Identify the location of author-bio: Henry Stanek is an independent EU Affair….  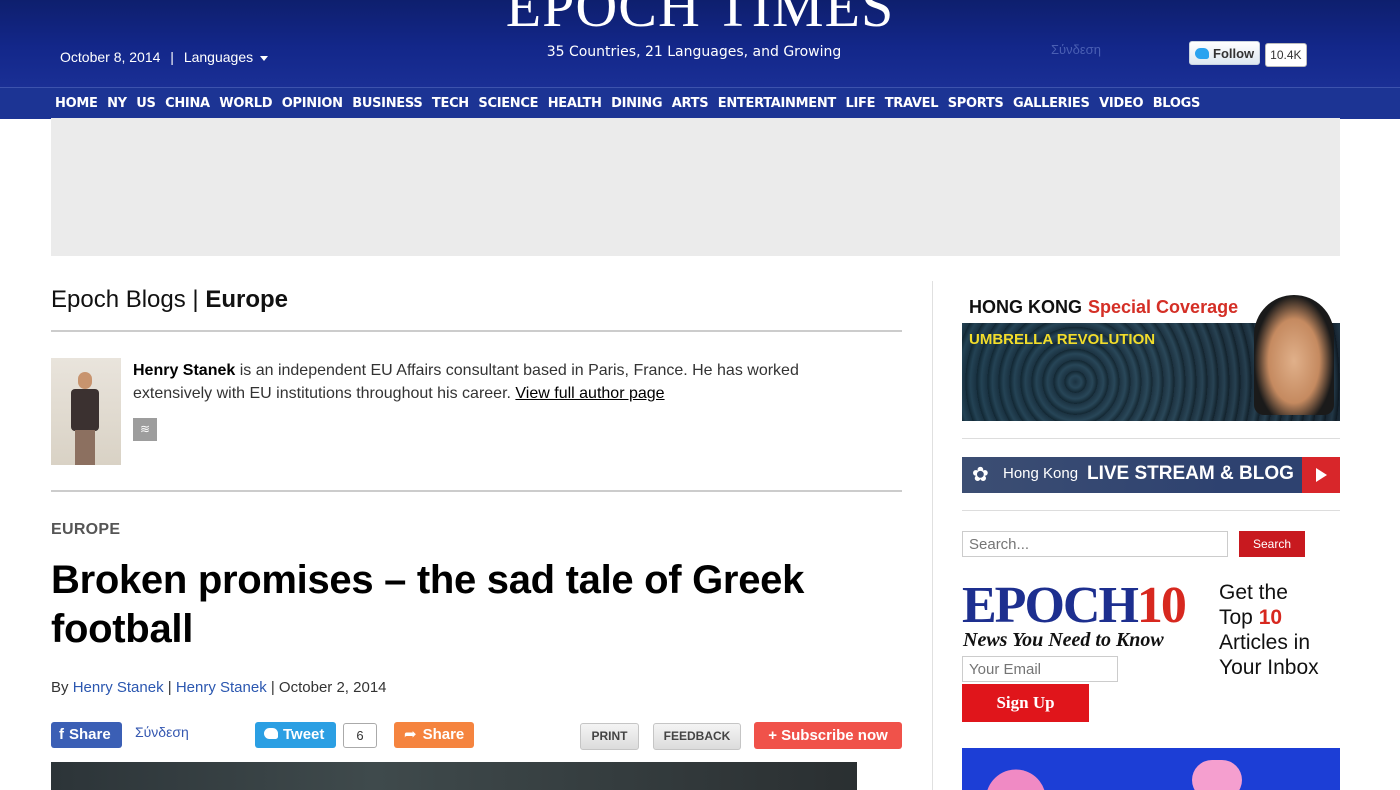
(498, 382).